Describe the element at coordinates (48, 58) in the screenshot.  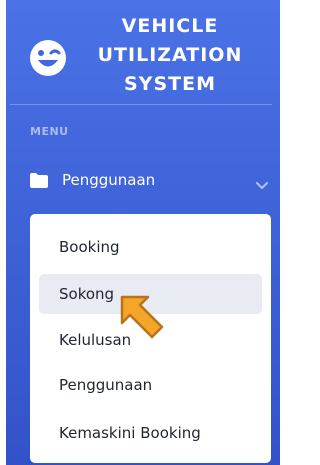
I see `grin-wink-icon` at that location.